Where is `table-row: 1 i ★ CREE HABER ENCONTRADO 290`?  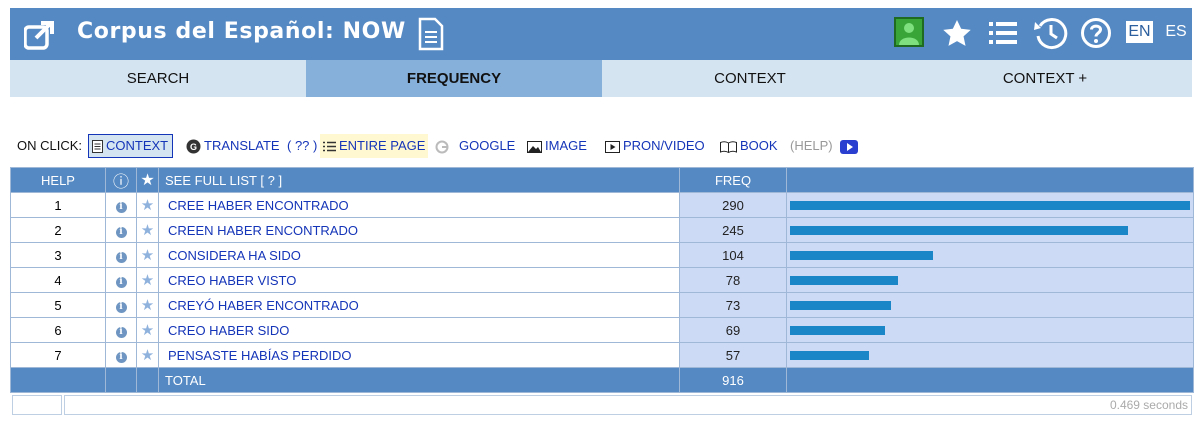
table-row: 1 i ★ CREE HABER ENCONTRADO 290 is located at coordinates (602, 205).